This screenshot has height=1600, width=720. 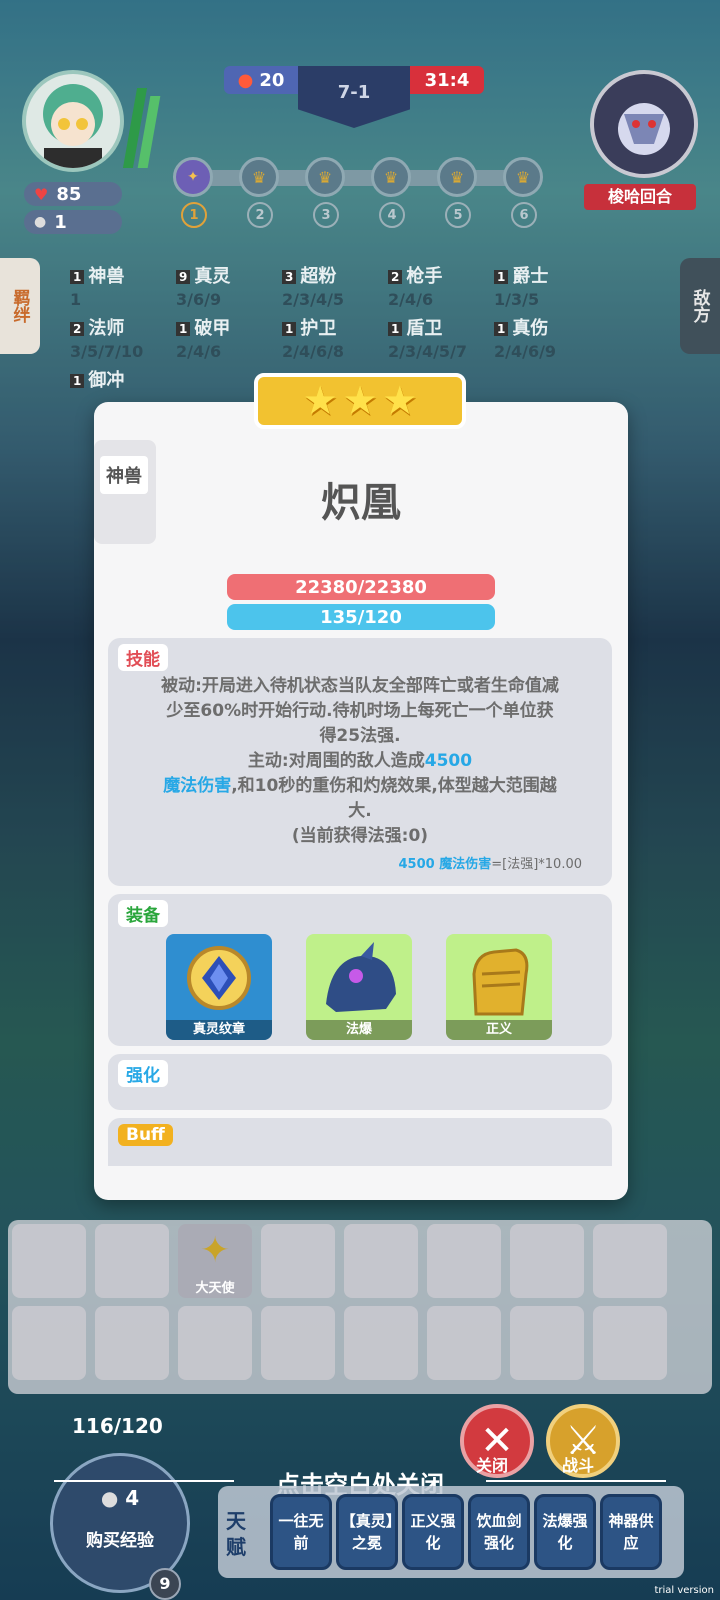 What do you see at coordinates (644, 129) in the screenshot?
I see `opponent-portrait-icon` at bounding box center [644, 129].